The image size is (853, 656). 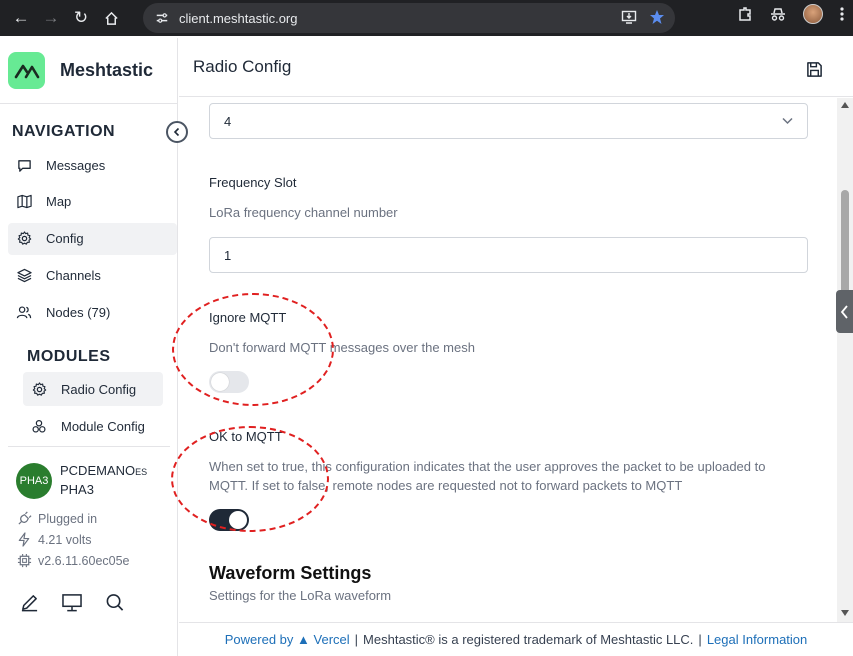 What do you see at coordinates (21, 18) in the screenshot?
I see `back-icon: ←` at bounding box center [21, 18].